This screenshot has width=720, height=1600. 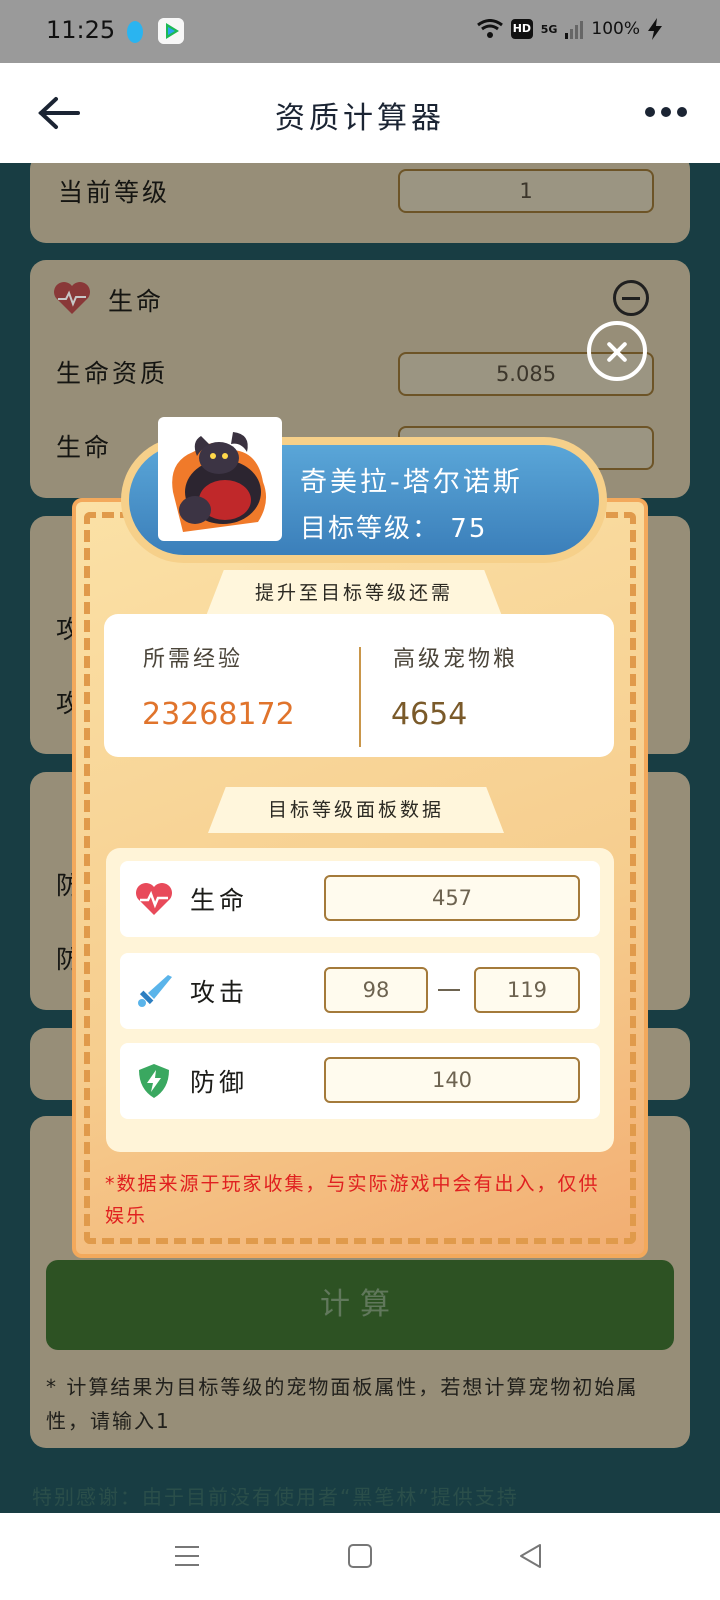 What do you see at coordinates (574, 30) in the screenshot?
I see `signal-icon` at bounding box center [574, 30].